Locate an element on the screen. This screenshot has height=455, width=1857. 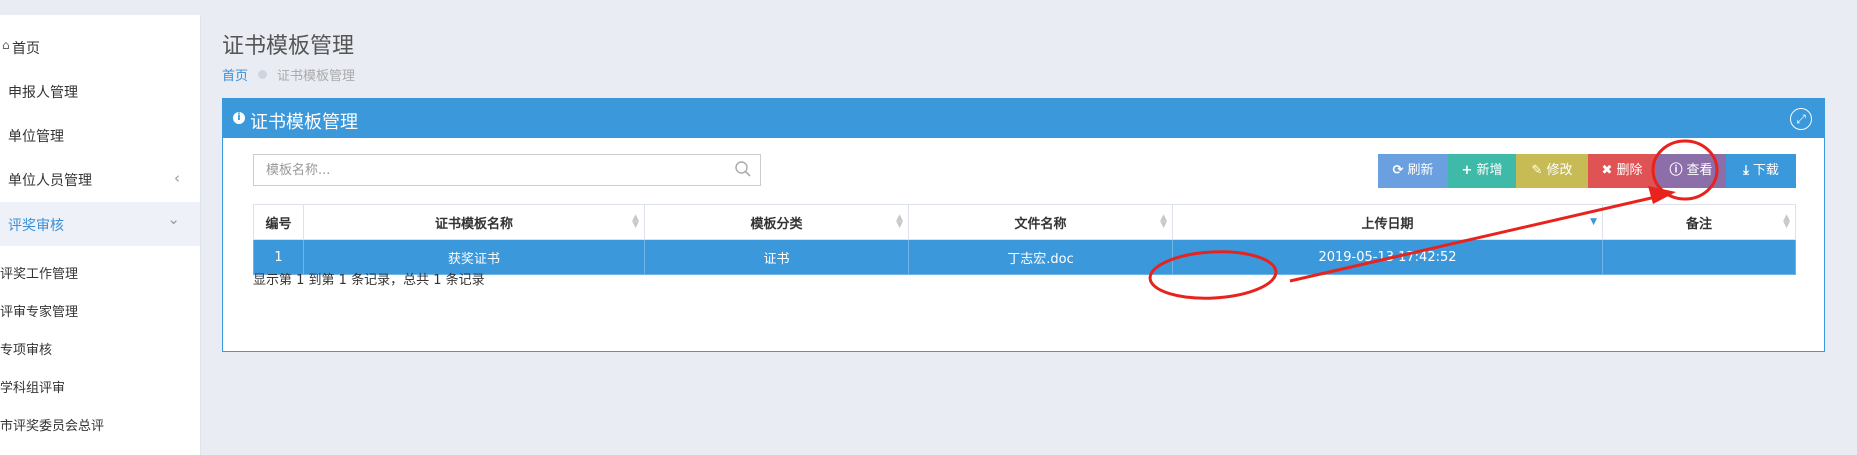
column-header-filename: 文件名称 ▲ ▼ is located at coordinates (1040, 222).